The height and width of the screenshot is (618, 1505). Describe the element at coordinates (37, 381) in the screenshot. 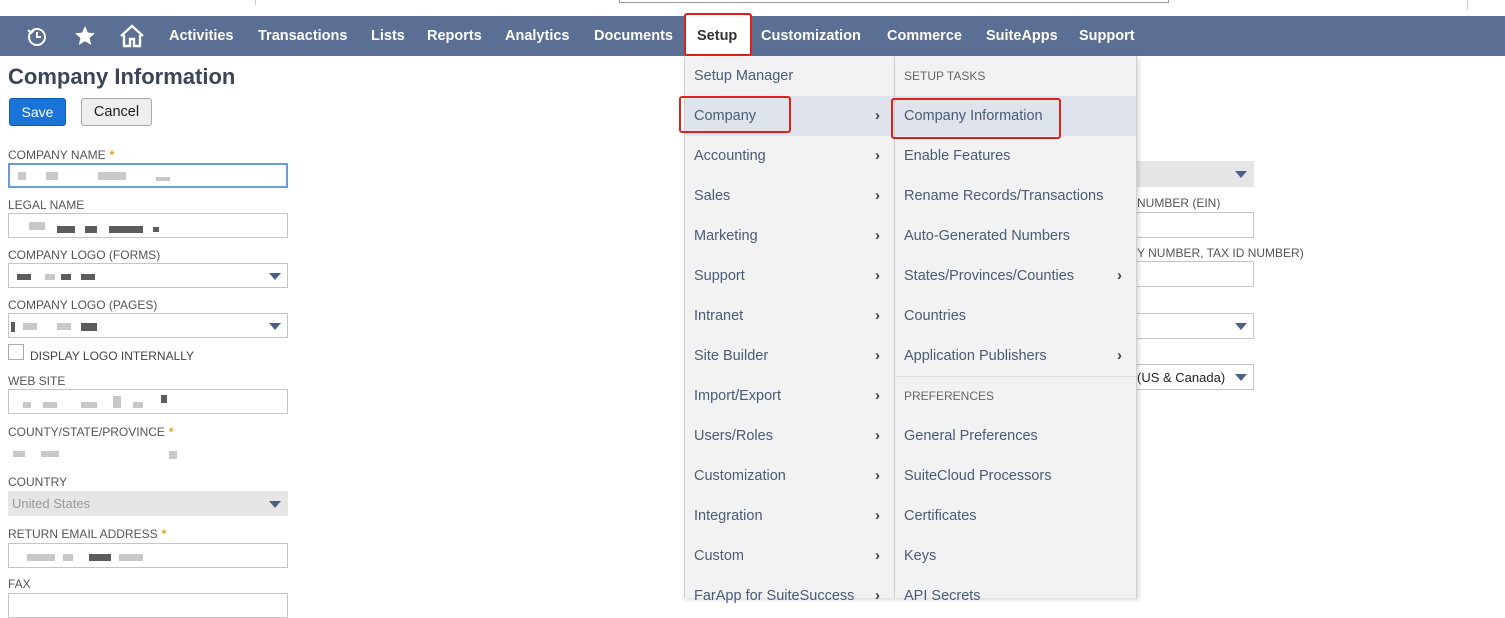

I see `website-label: WEB SITE` at that location.